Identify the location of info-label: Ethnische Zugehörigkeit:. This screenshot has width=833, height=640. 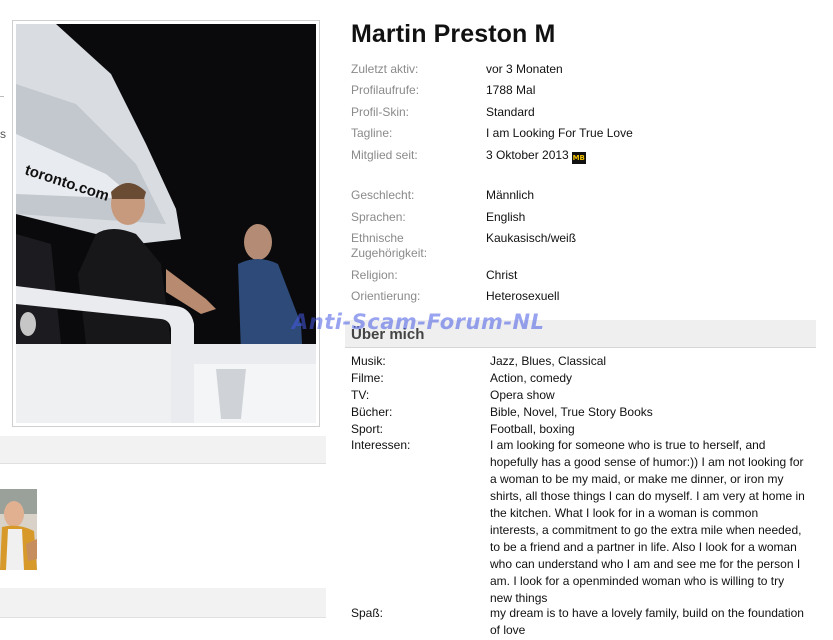
(389, 245).